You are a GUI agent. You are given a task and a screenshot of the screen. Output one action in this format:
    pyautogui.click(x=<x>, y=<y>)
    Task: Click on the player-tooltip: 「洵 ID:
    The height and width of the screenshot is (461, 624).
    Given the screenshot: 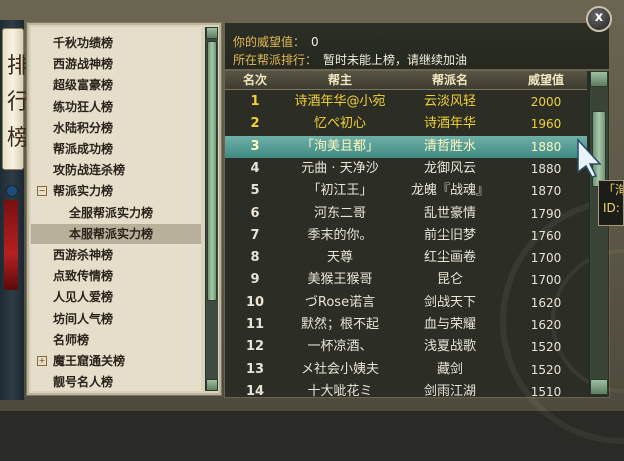 What is the action you would take?
    pyautogui.click(x=611, y=203)
    